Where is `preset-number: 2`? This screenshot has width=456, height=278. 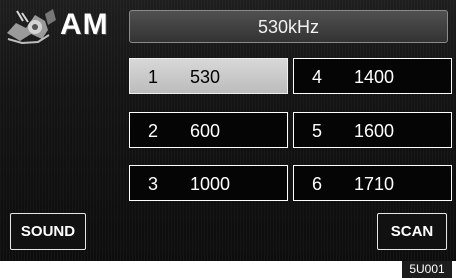
preset-number: 2 is located at coordinates (153, 131).